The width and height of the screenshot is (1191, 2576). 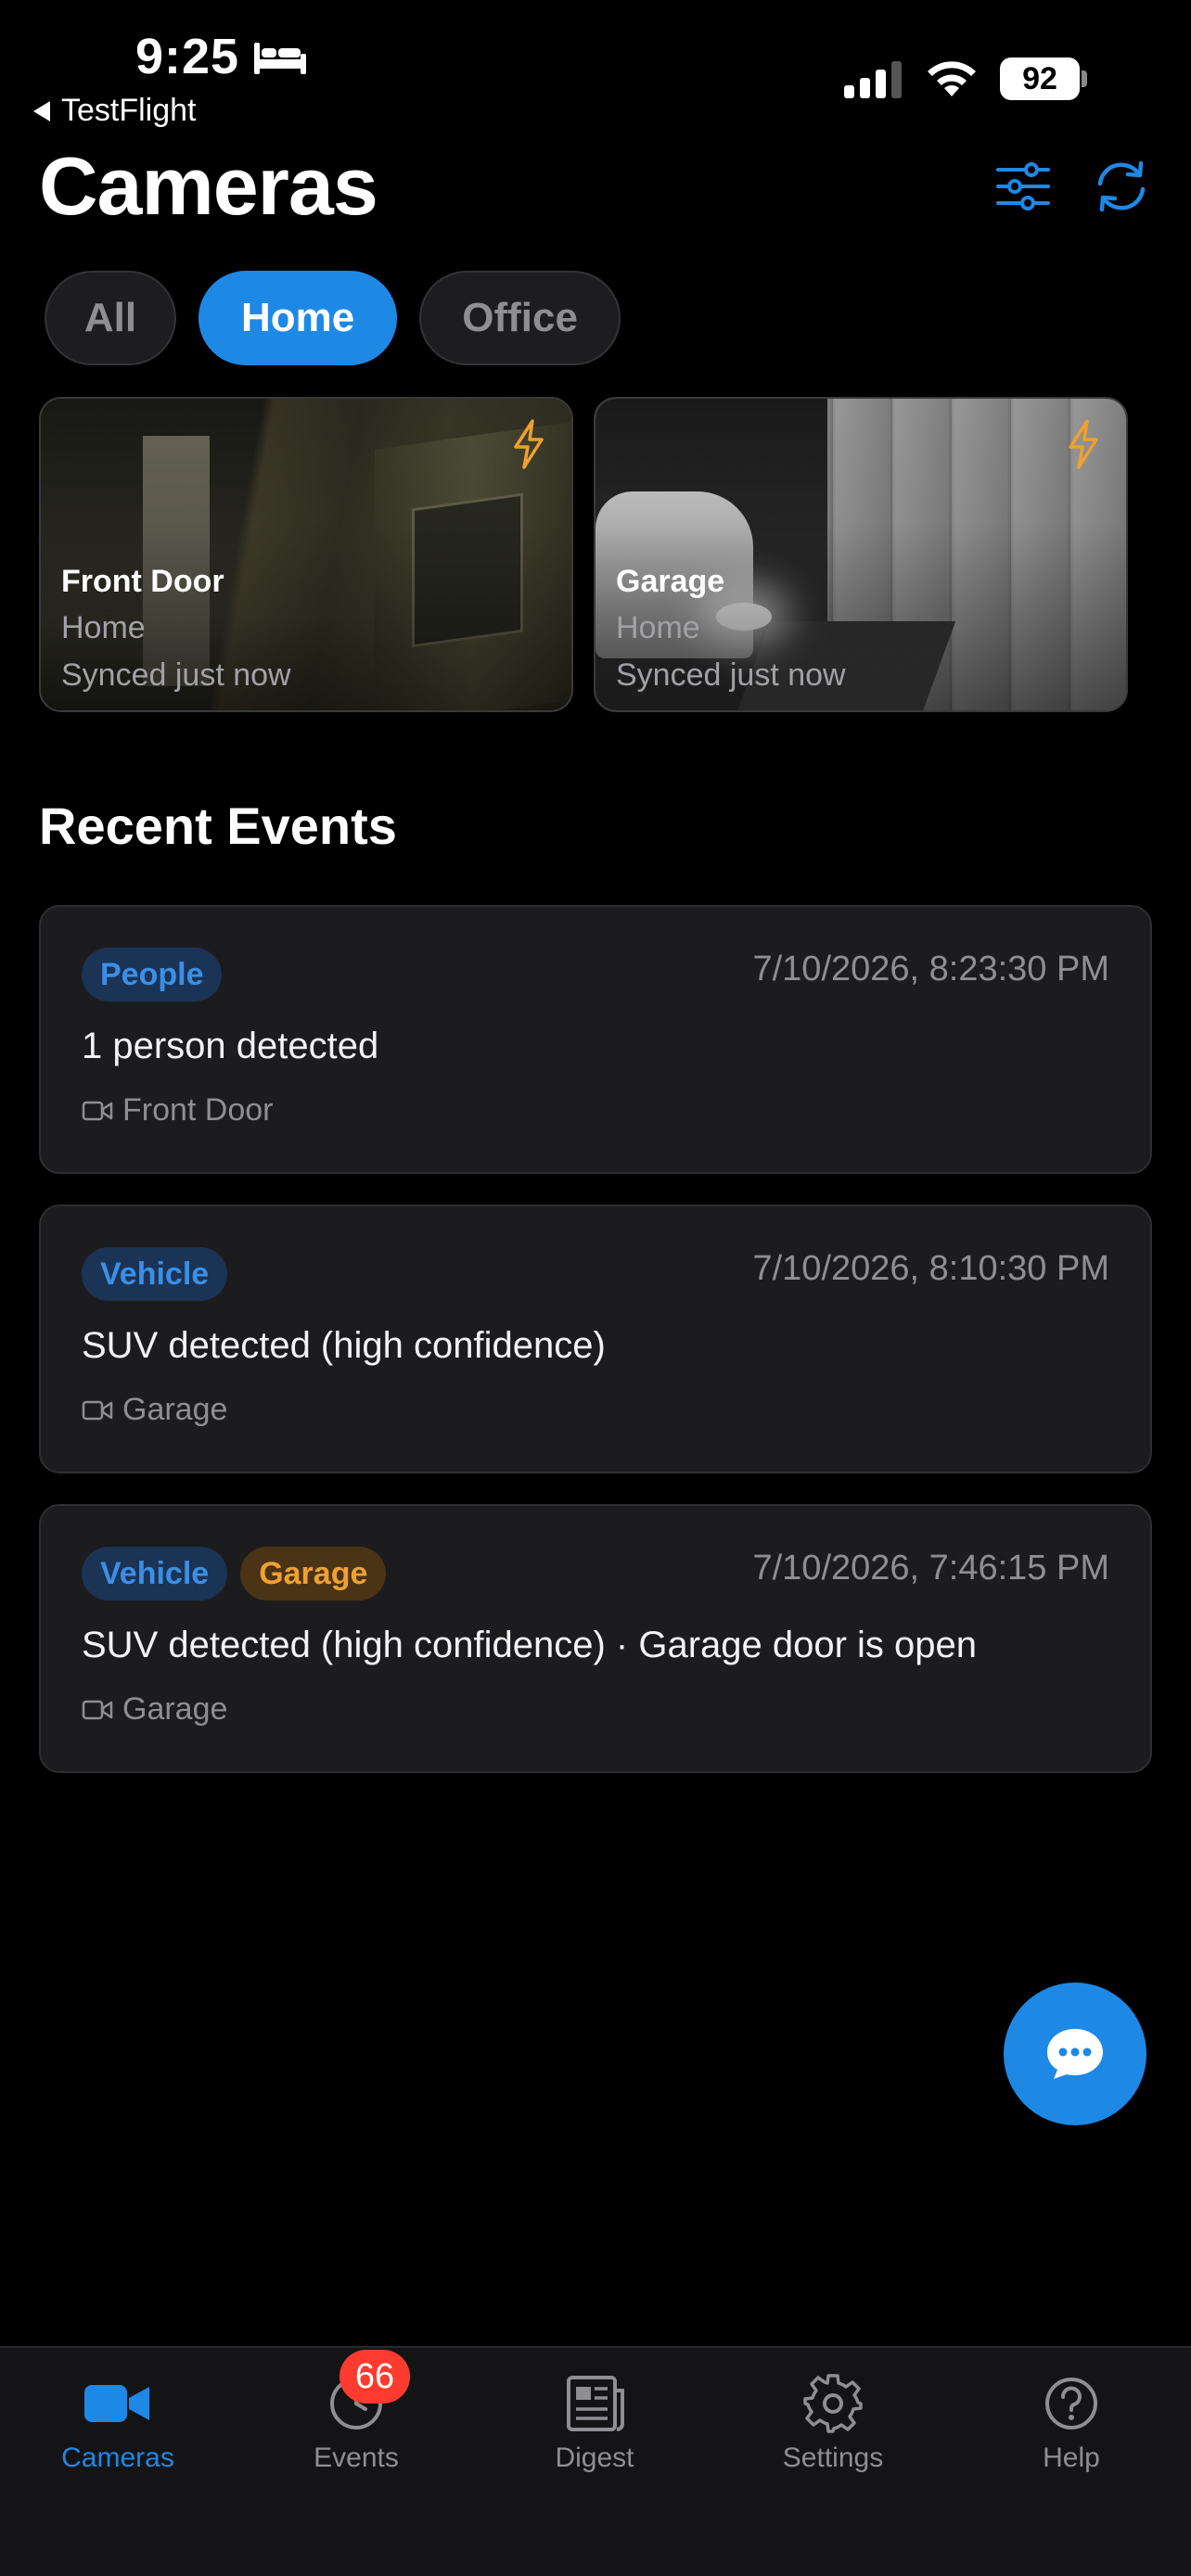 What do you see at coordinates (931, 1269) in the screenshot?
I see `event-timestamp: 7/10/2026, 8:10:30 PM` at bounding box center [931, 1269].